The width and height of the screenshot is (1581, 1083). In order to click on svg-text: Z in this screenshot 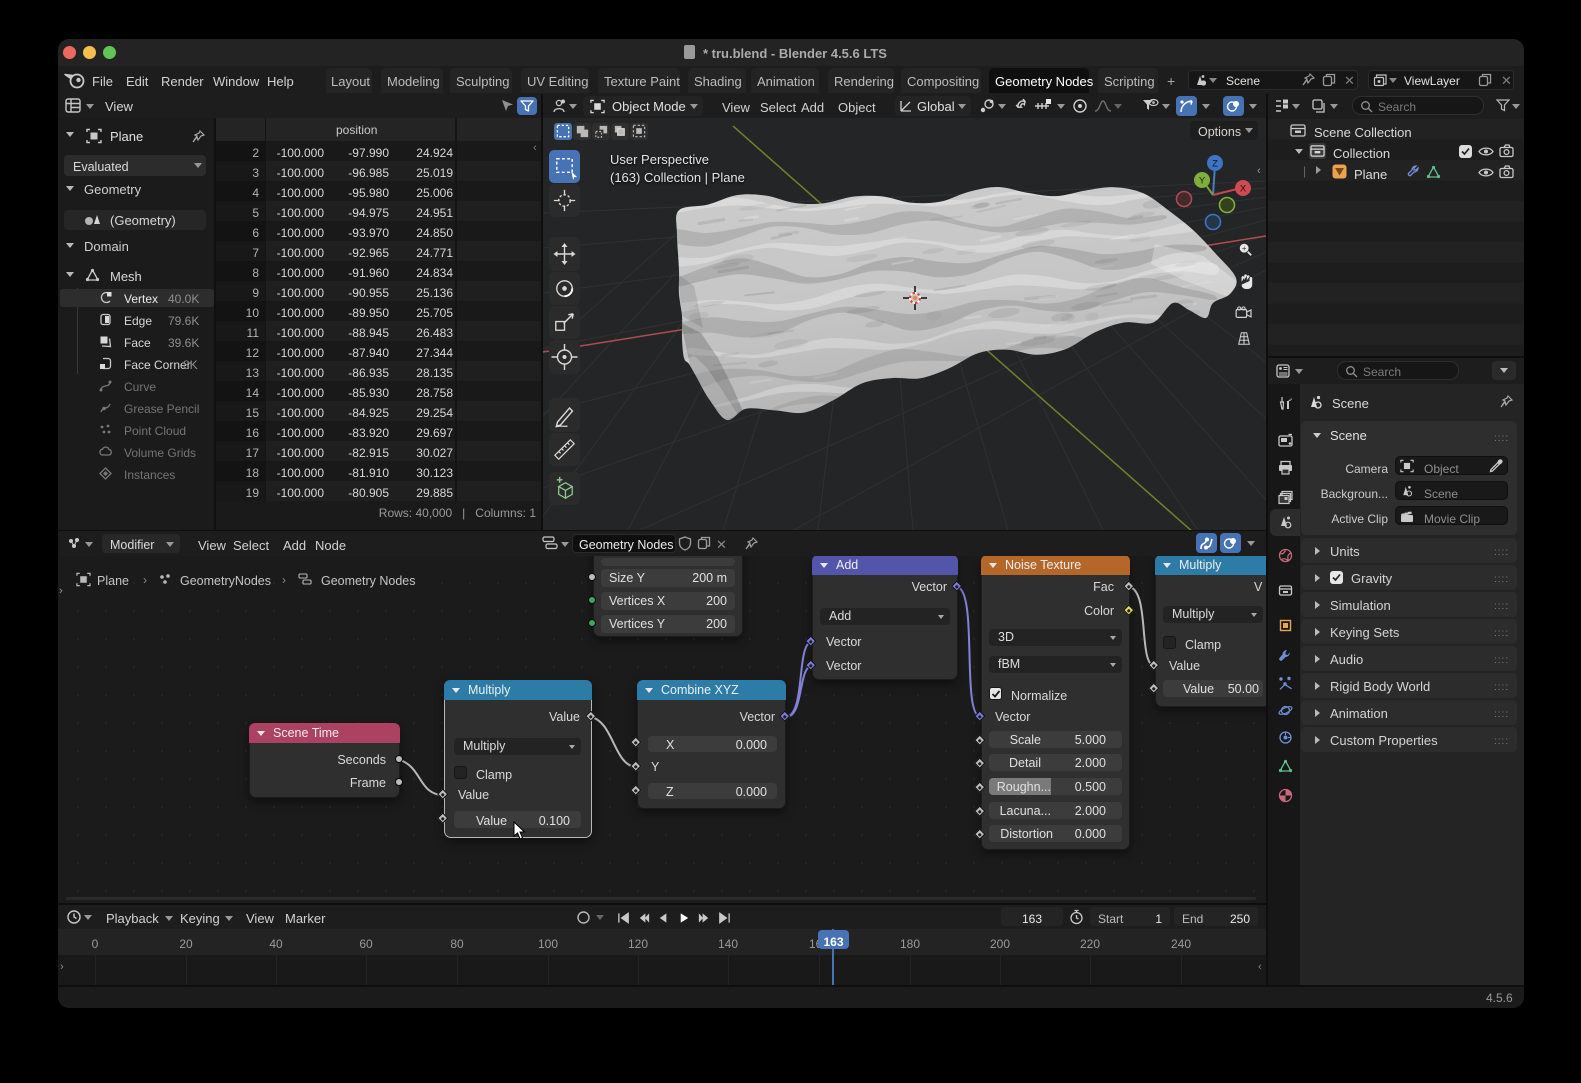, I will do `click(1215, 164)`.